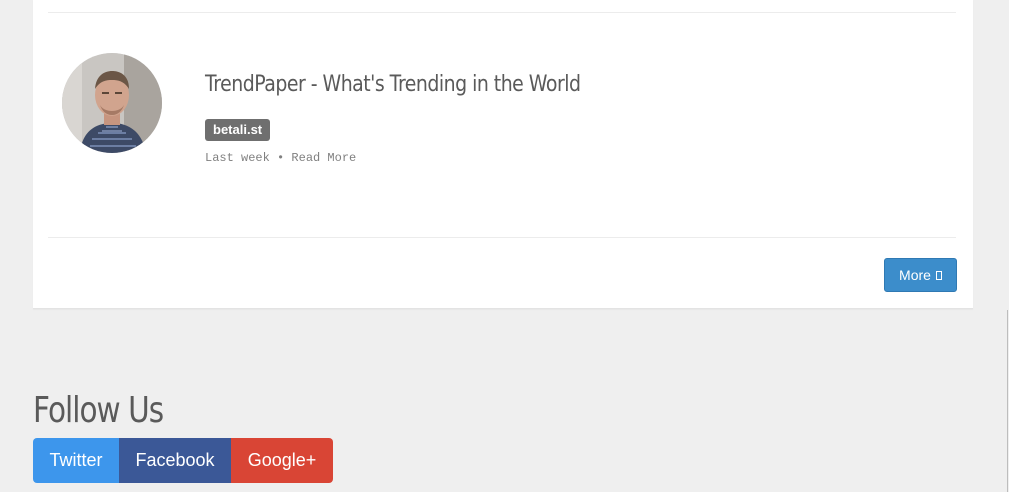 Image resolution: width=1009 pixels, height=492 pixels. Describe the element at coordinates (238, 130) in the screenshot. I see `source-badge: betali.st` at that location.